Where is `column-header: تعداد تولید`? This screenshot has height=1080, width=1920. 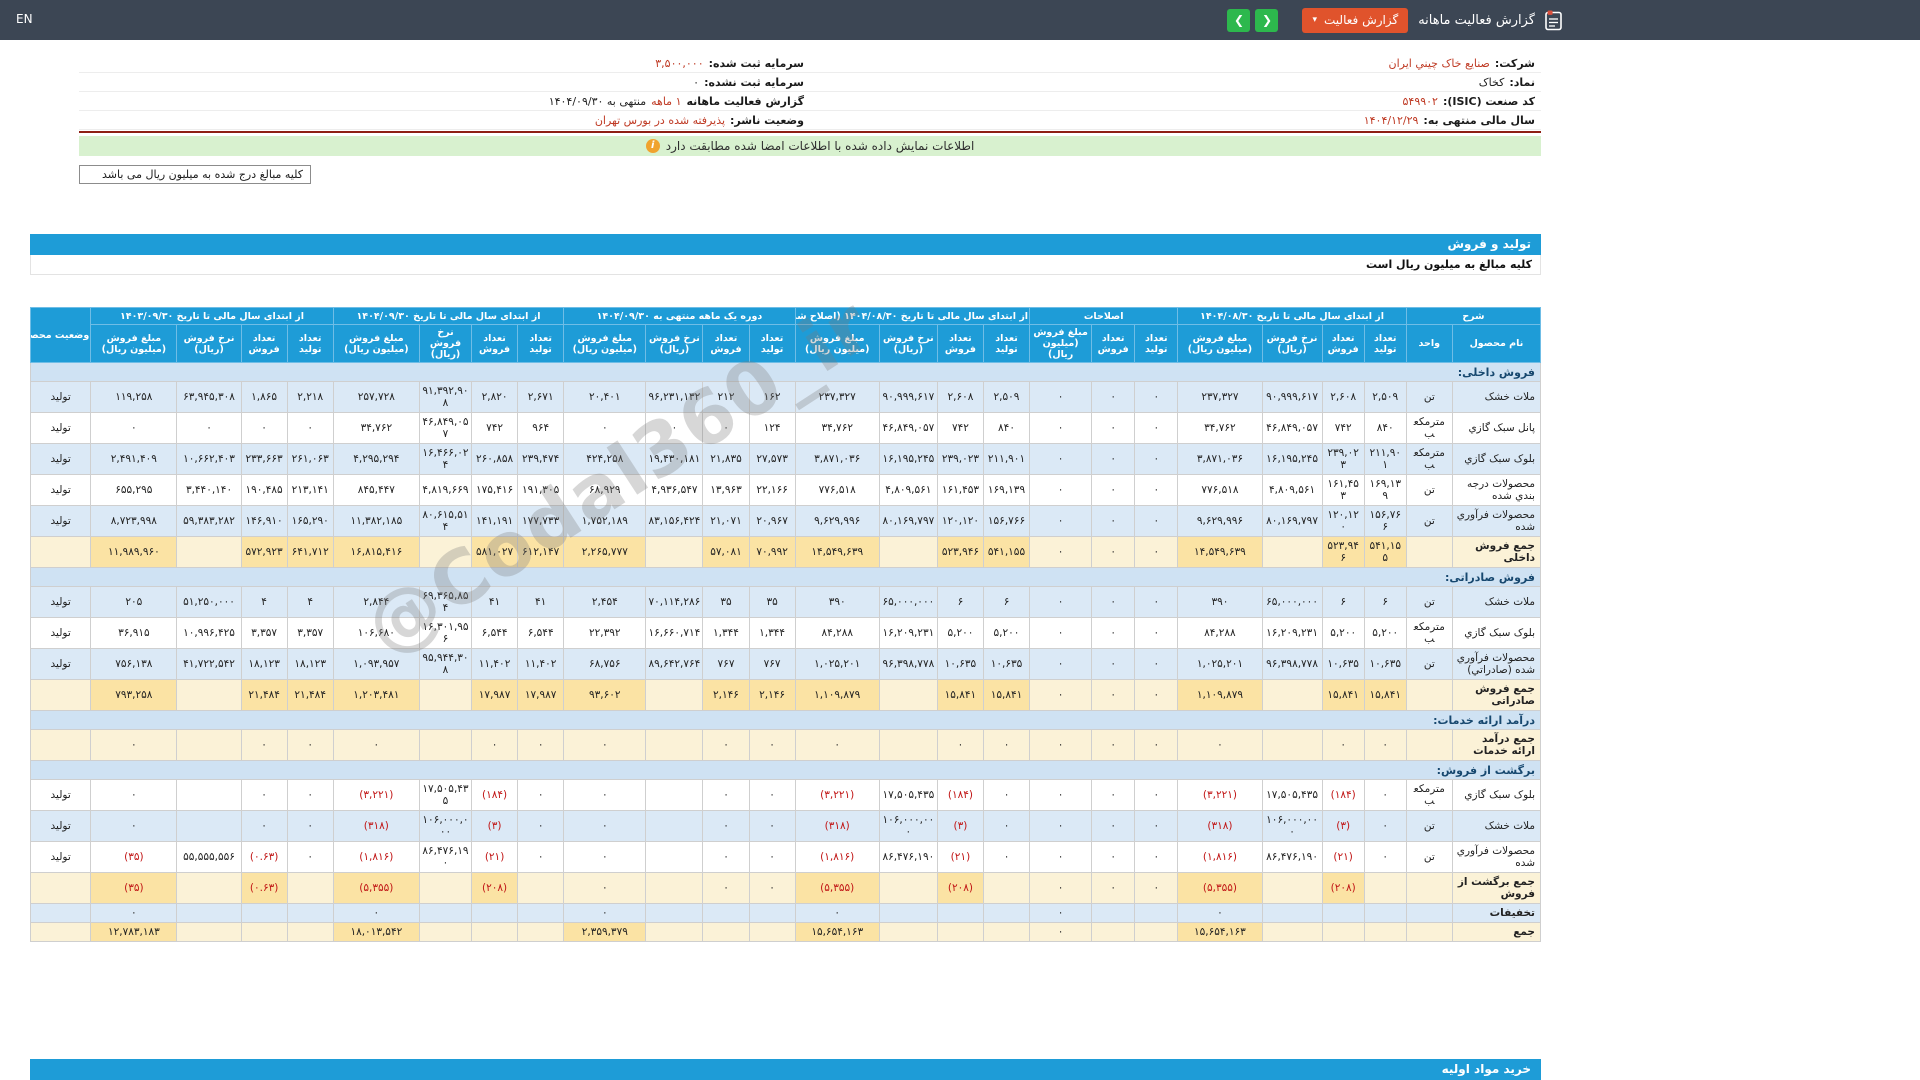
column-header: تعداد تولید is located at coordinates (541, 343).